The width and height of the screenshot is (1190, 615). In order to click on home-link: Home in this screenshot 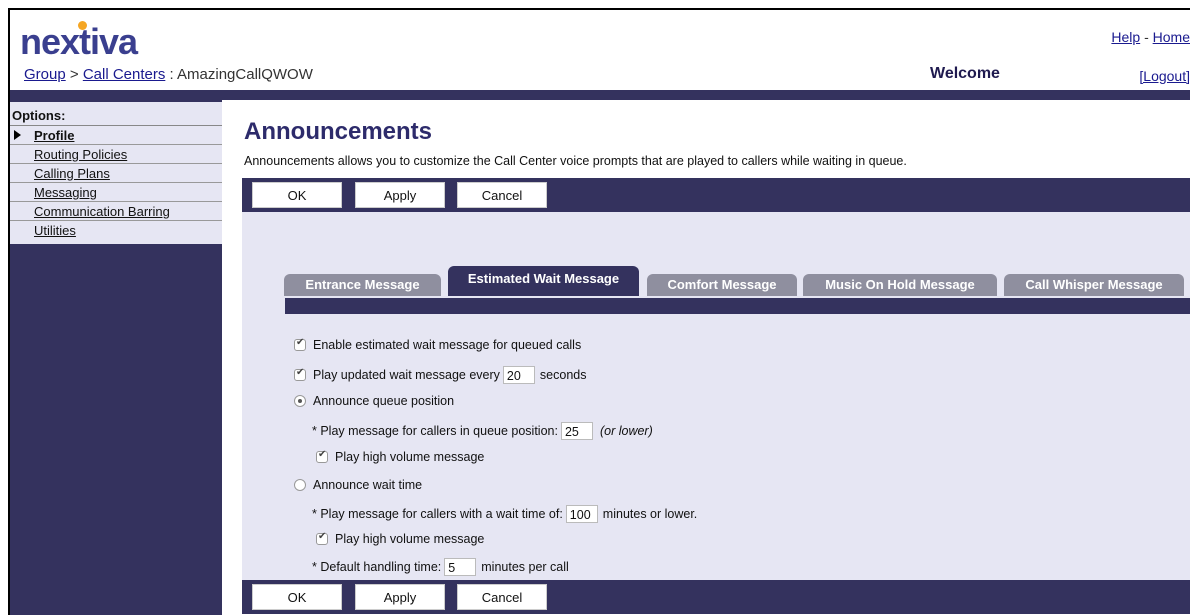, I will do `click(1171, 37)`.